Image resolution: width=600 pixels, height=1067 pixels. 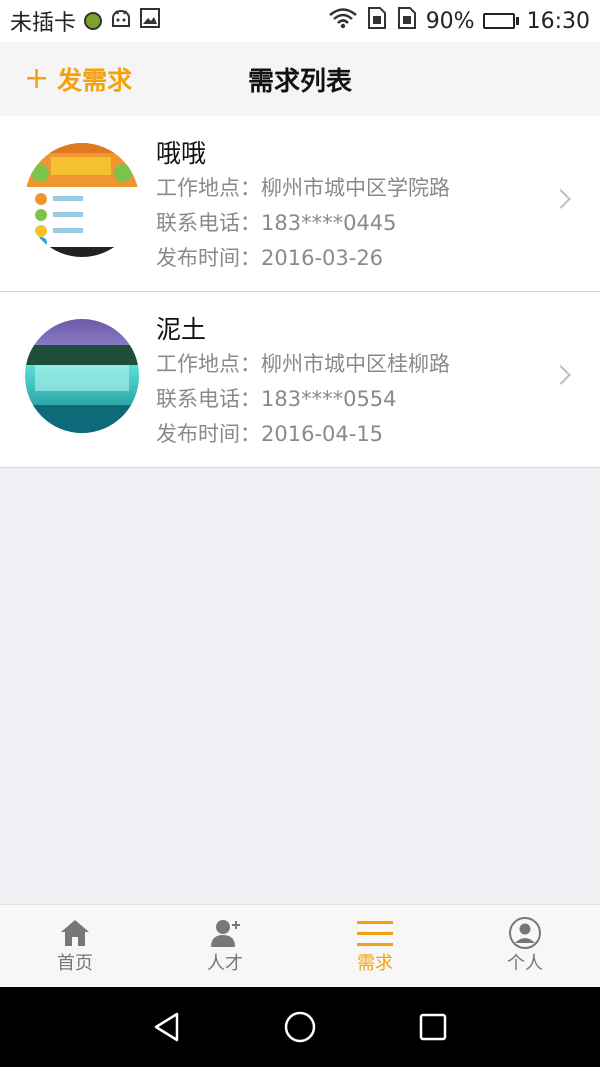 I want to click on status-left: 未插卡, so click(x=85, y=21).